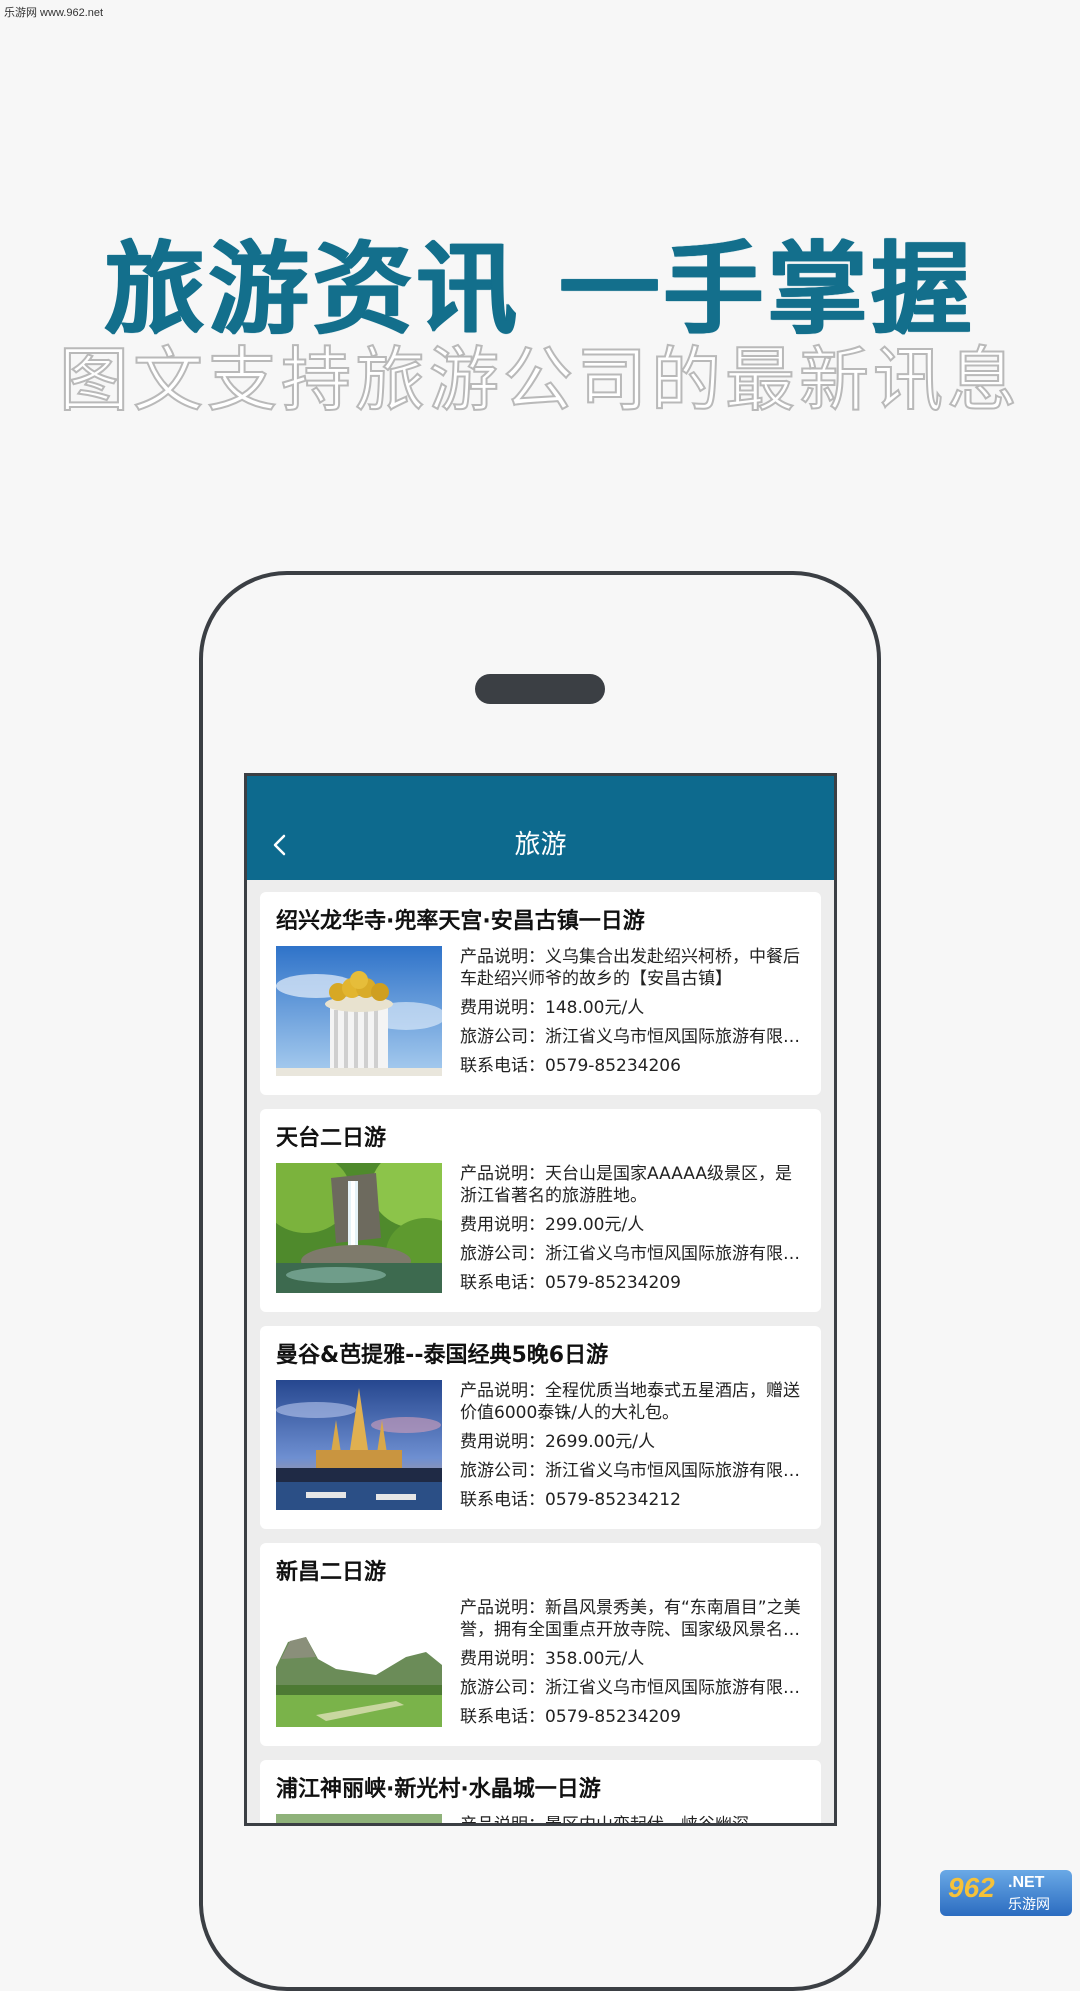 This screenshot has height=1991, width=1080. What do you see at coordinates (540, 828) in the screenshot?
I see `nav-bar: 旅游` at bounding box center [540, 828].